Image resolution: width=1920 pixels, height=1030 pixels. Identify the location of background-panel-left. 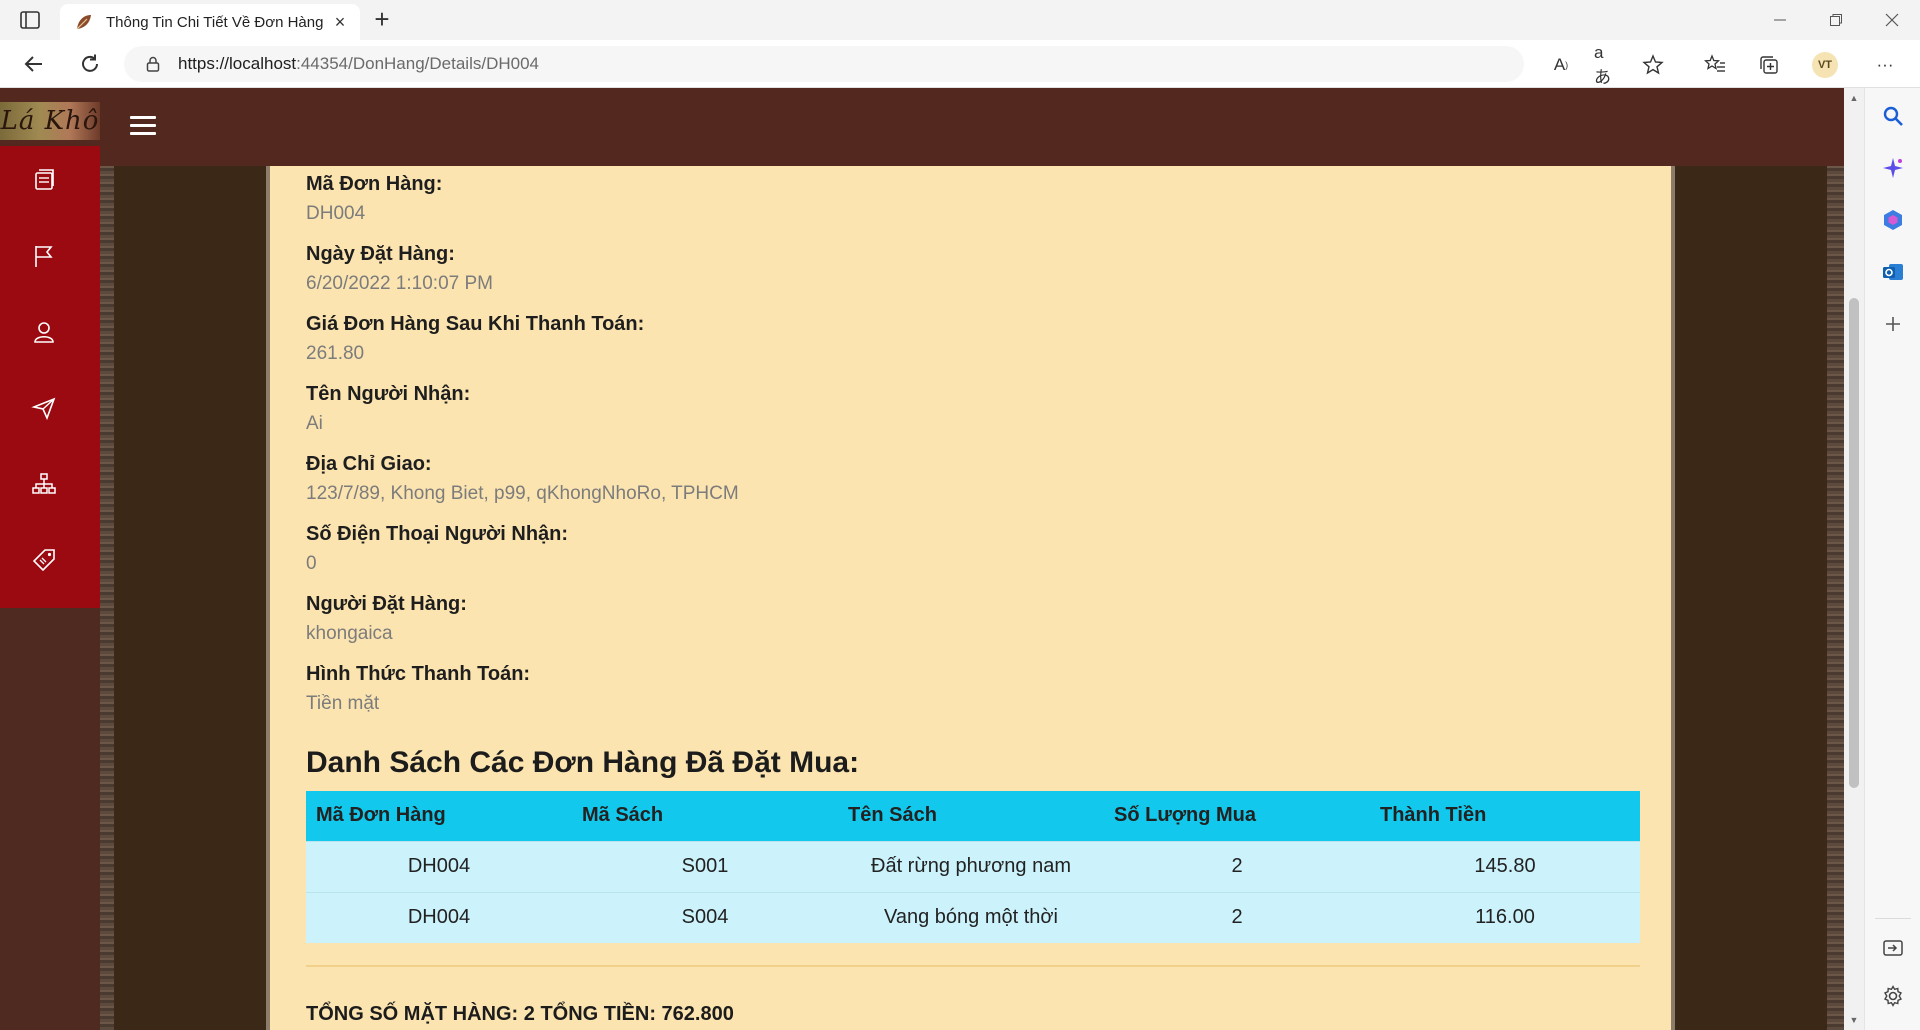
(190, 598).